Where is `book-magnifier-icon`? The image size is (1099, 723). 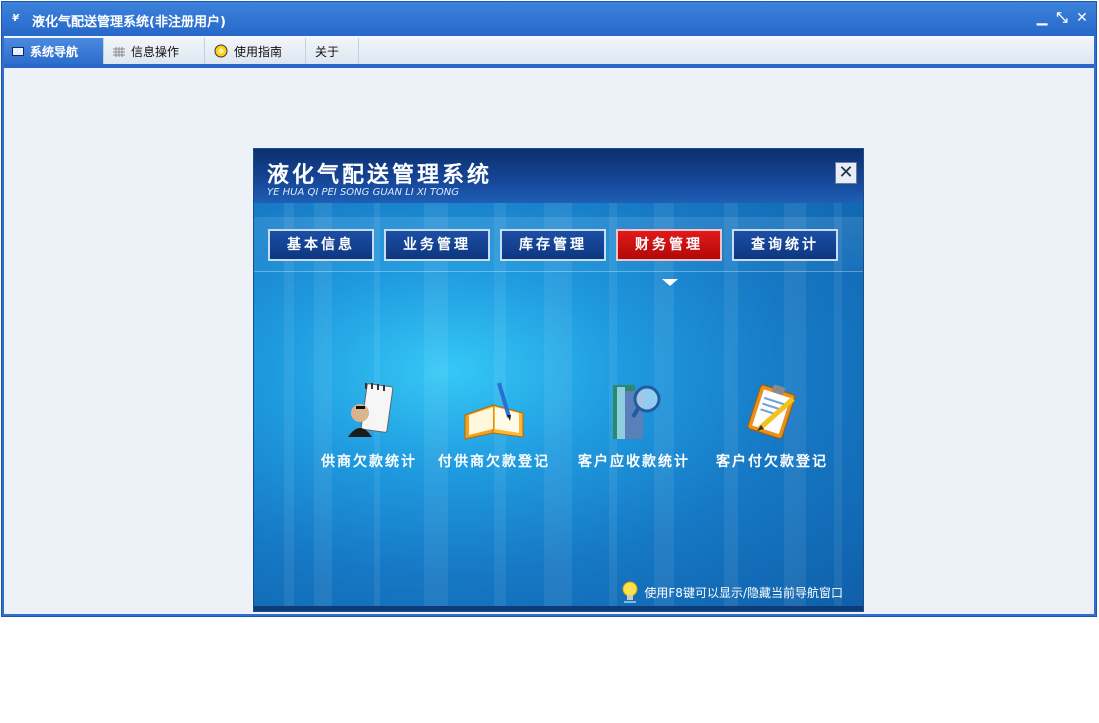
book-magnifier-icon is located at coordinates (634, 410).